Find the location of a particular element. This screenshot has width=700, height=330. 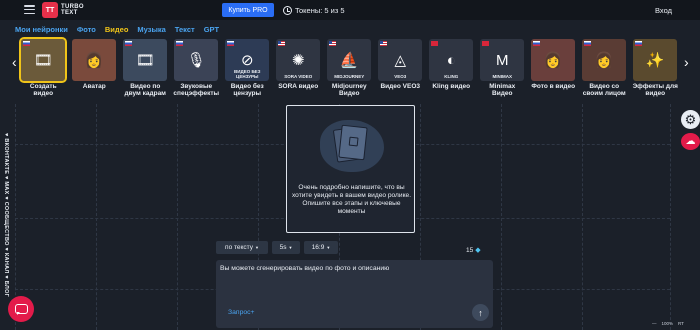

model-thumbnail: ⊘ ВИДЕО БЕЗ ЦЕНЗУРЫ is located at coordinates (247, 60).